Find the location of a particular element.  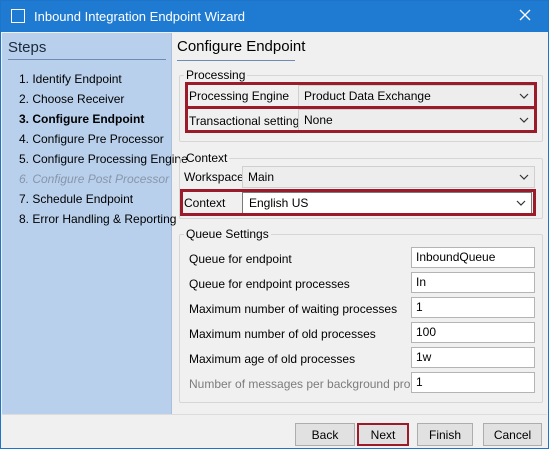

step-configure-pre-processor: 4. Configure Pre Processor is located at coordinates (103, 139).